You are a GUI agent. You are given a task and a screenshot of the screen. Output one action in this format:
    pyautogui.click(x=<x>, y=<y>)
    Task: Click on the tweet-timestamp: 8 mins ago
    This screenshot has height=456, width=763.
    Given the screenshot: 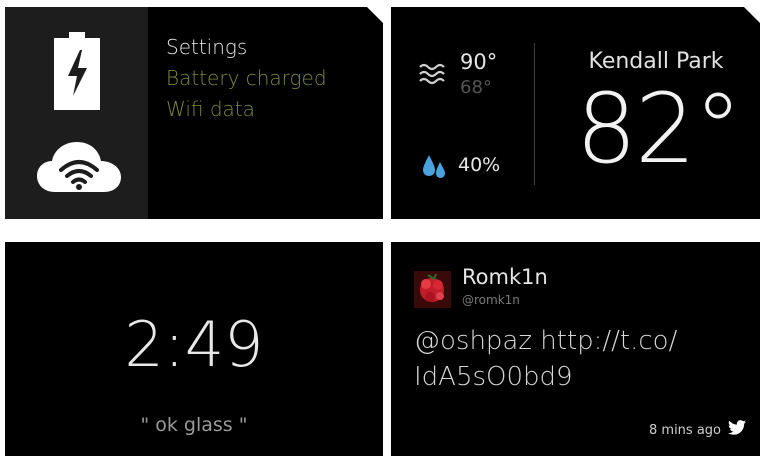 What is the action you would take?
    pyautogui.click(x=685, y=430)
    